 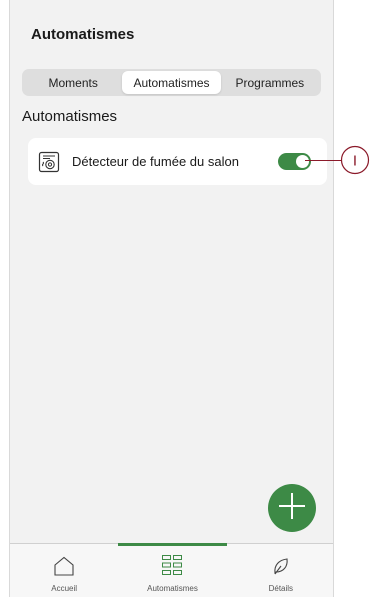 I want to click on tab-automatismes: Automatismes, so click(x=172, y=570).